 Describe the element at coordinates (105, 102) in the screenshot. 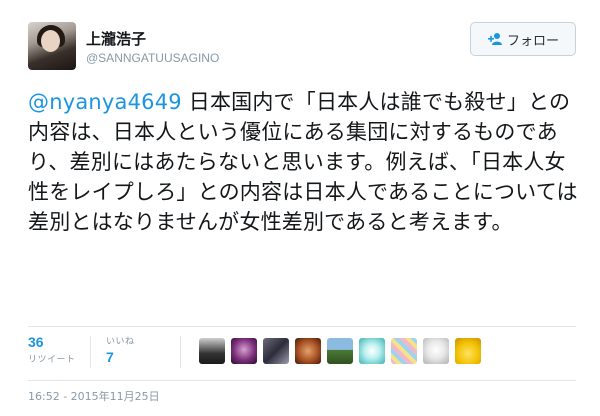

I see `mention-link: @nyanya4649` at that location.